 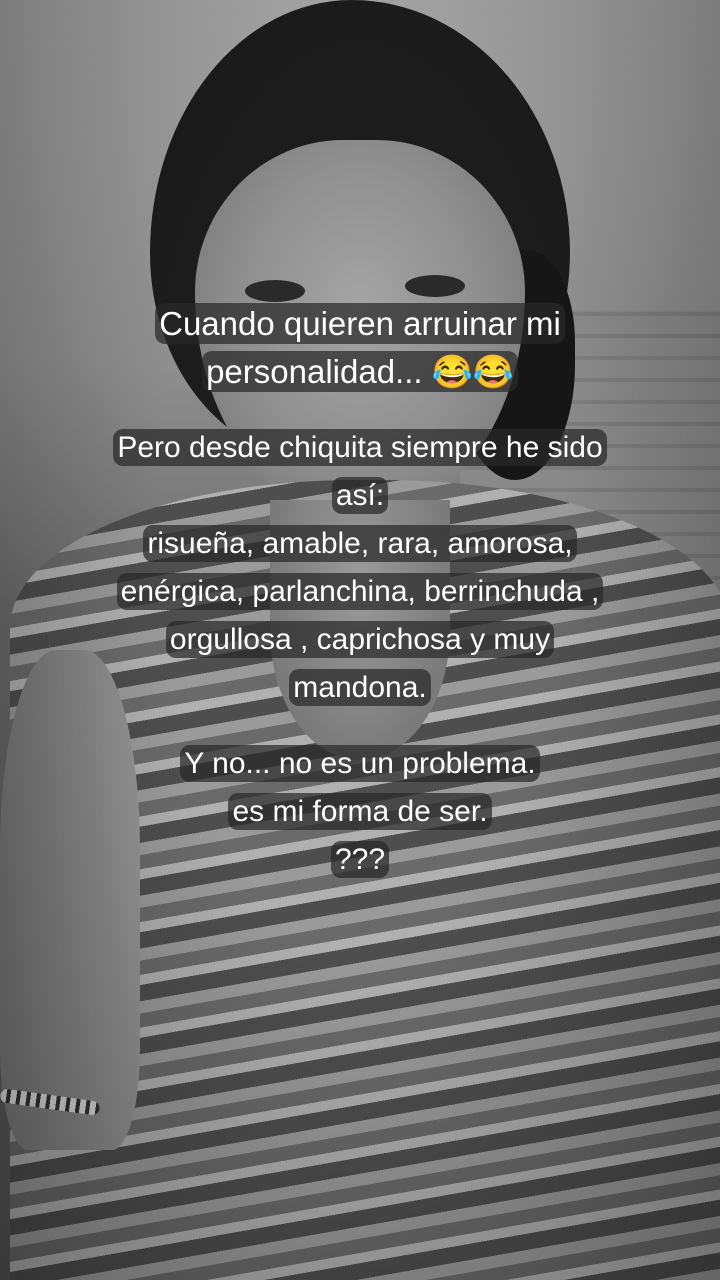 I want to click on caption-line: personalidad... 😂😂, so click(x=360, y=372).